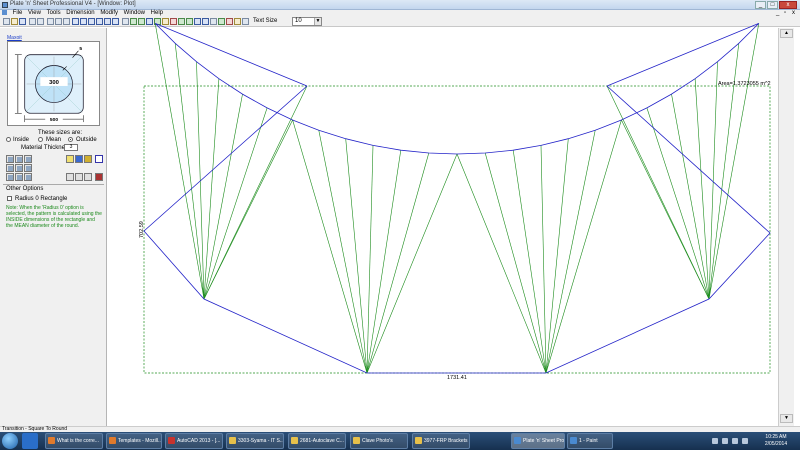 This screenshot has height=450, width=800. What do you see at coordinates (10, 441) in the screenshot?
I see `start-button` at bounding box center [10, 441].